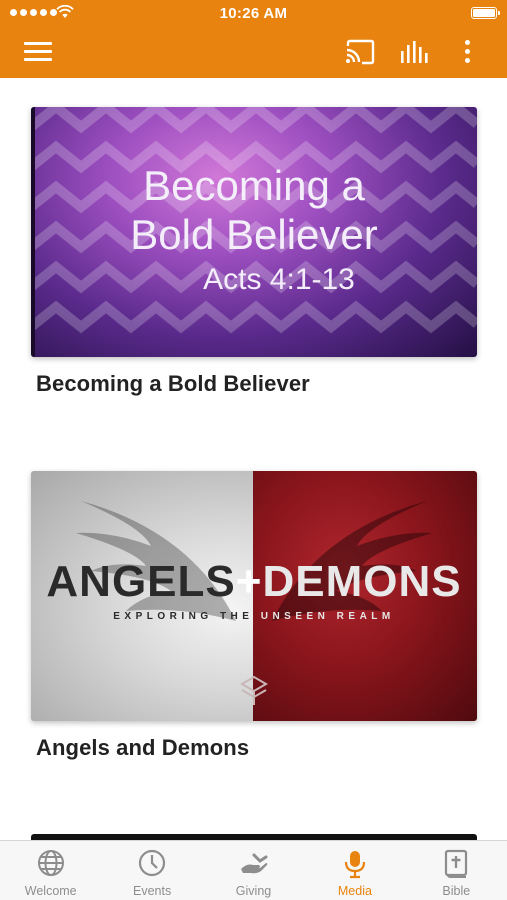 The width and height of the screenshot is (507, 900). I want to click on tab-media: Media, so click(354, 870).